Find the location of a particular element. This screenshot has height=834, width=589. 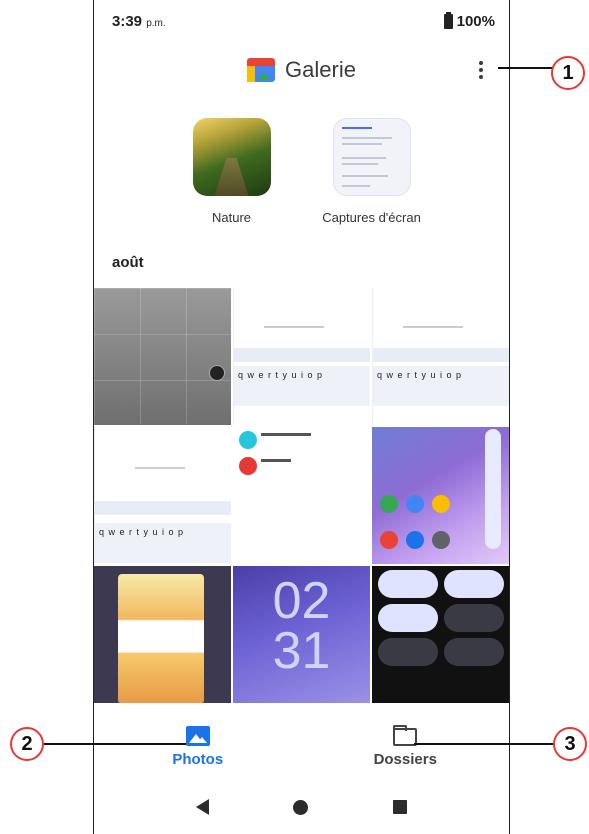

nav-folders-tab: Dossiers is located at coordinates (406, 747).